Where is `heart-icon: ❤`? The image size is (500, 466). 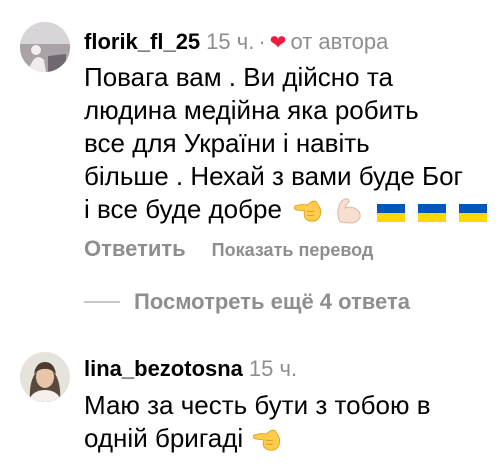 heart-icon: ❤ is located at coordinates (278, 43).